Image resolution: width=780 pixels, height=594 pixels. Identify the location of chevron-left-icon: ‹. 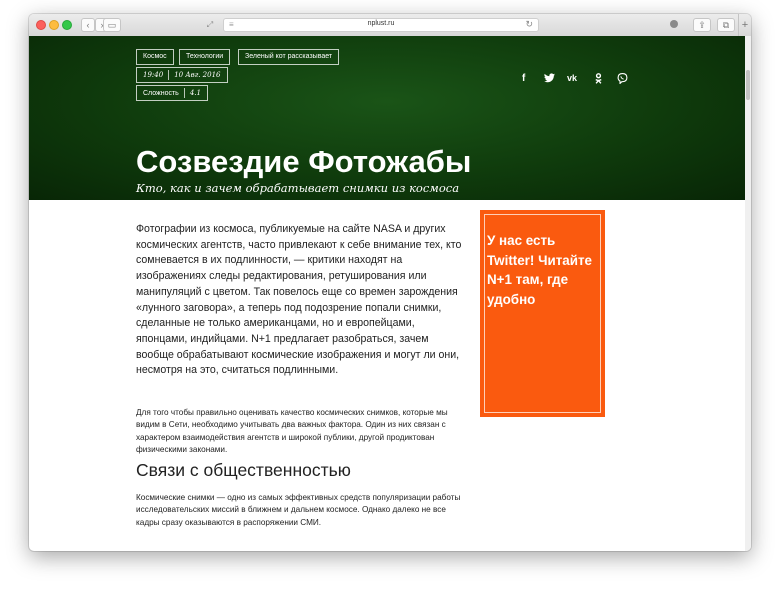
(88, 25).